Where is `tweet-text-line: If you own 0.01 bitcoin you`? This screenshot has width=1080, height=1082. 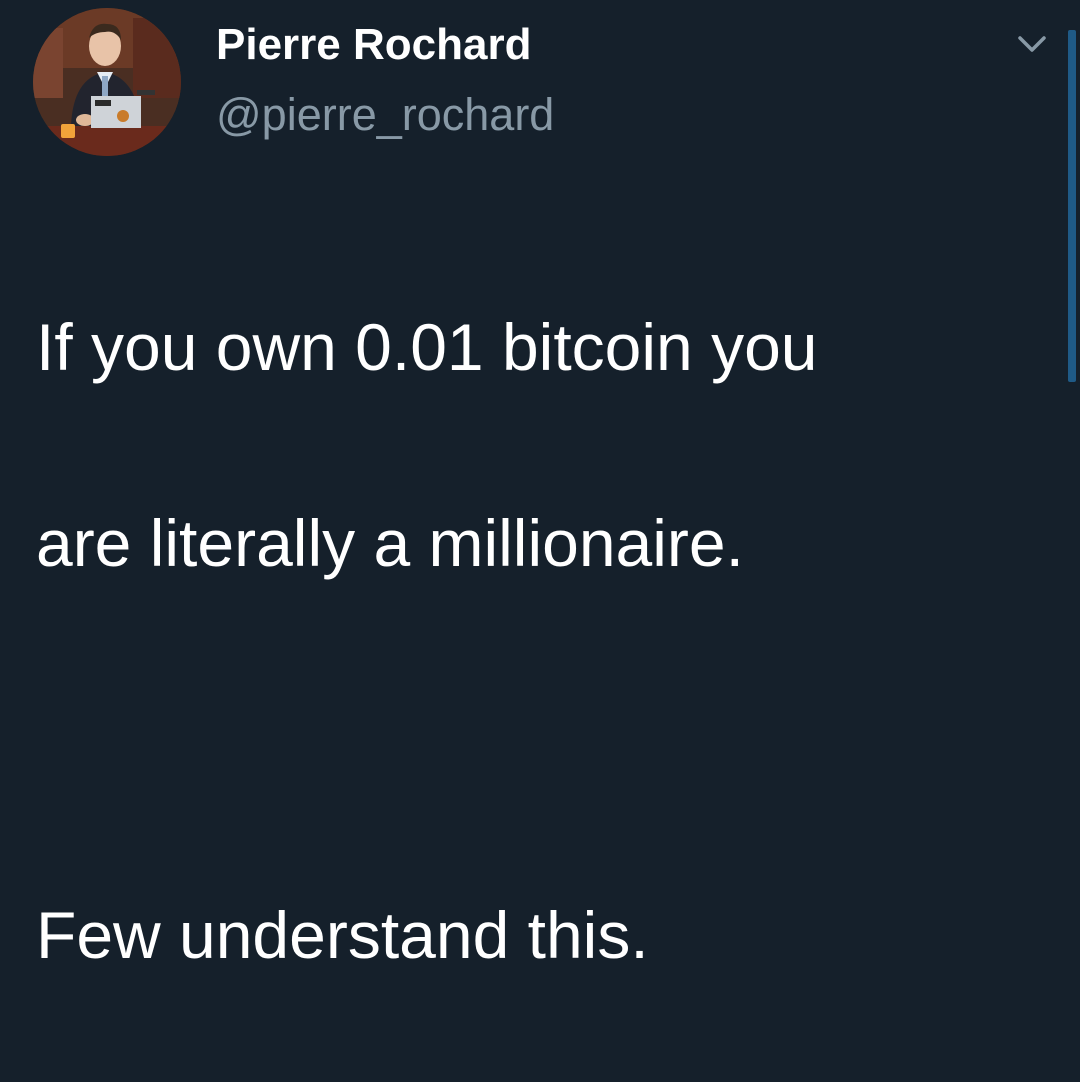 tweet-text-line: If you own 0.01 bitcoin you is located at coordinates (427, 347).